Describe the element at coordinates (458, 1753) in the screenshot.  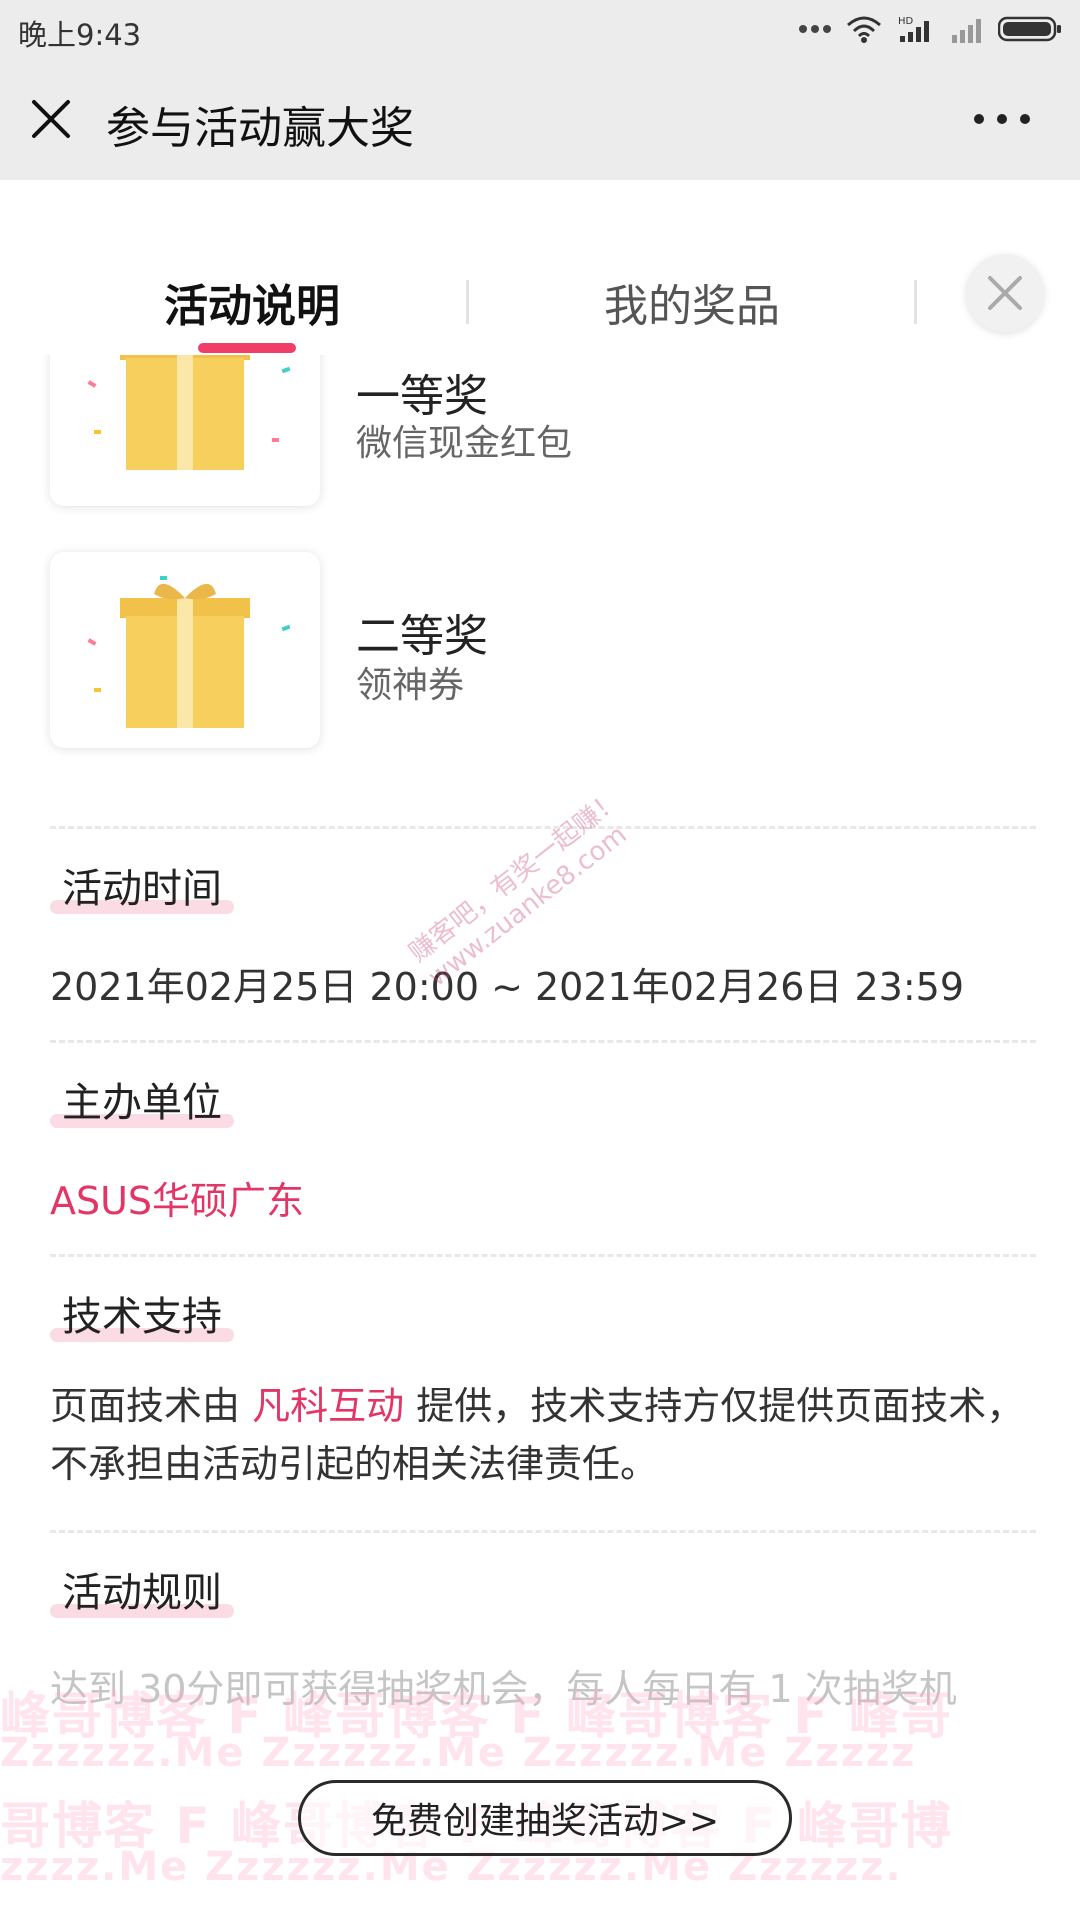
I see `watermark-band: Zzzzzz.Me Zzzzzz.Me Zzzzzz.Me Zzzzz` at that location.